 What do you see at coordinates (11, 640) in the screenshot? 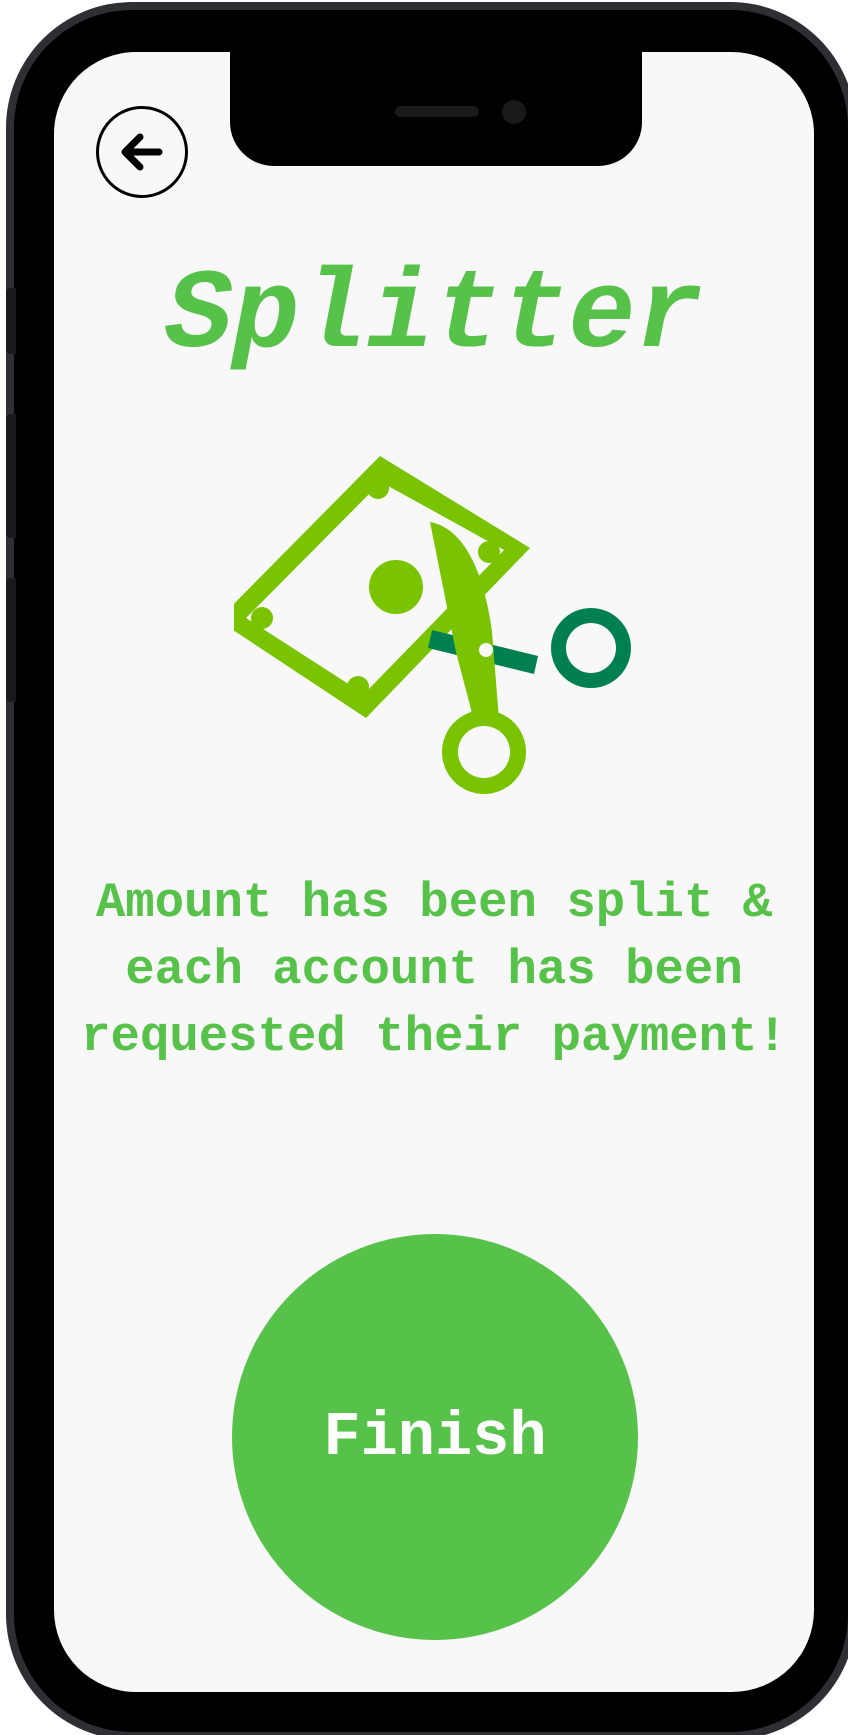
I see `volume-down-button` at bounding box center [11, 640].